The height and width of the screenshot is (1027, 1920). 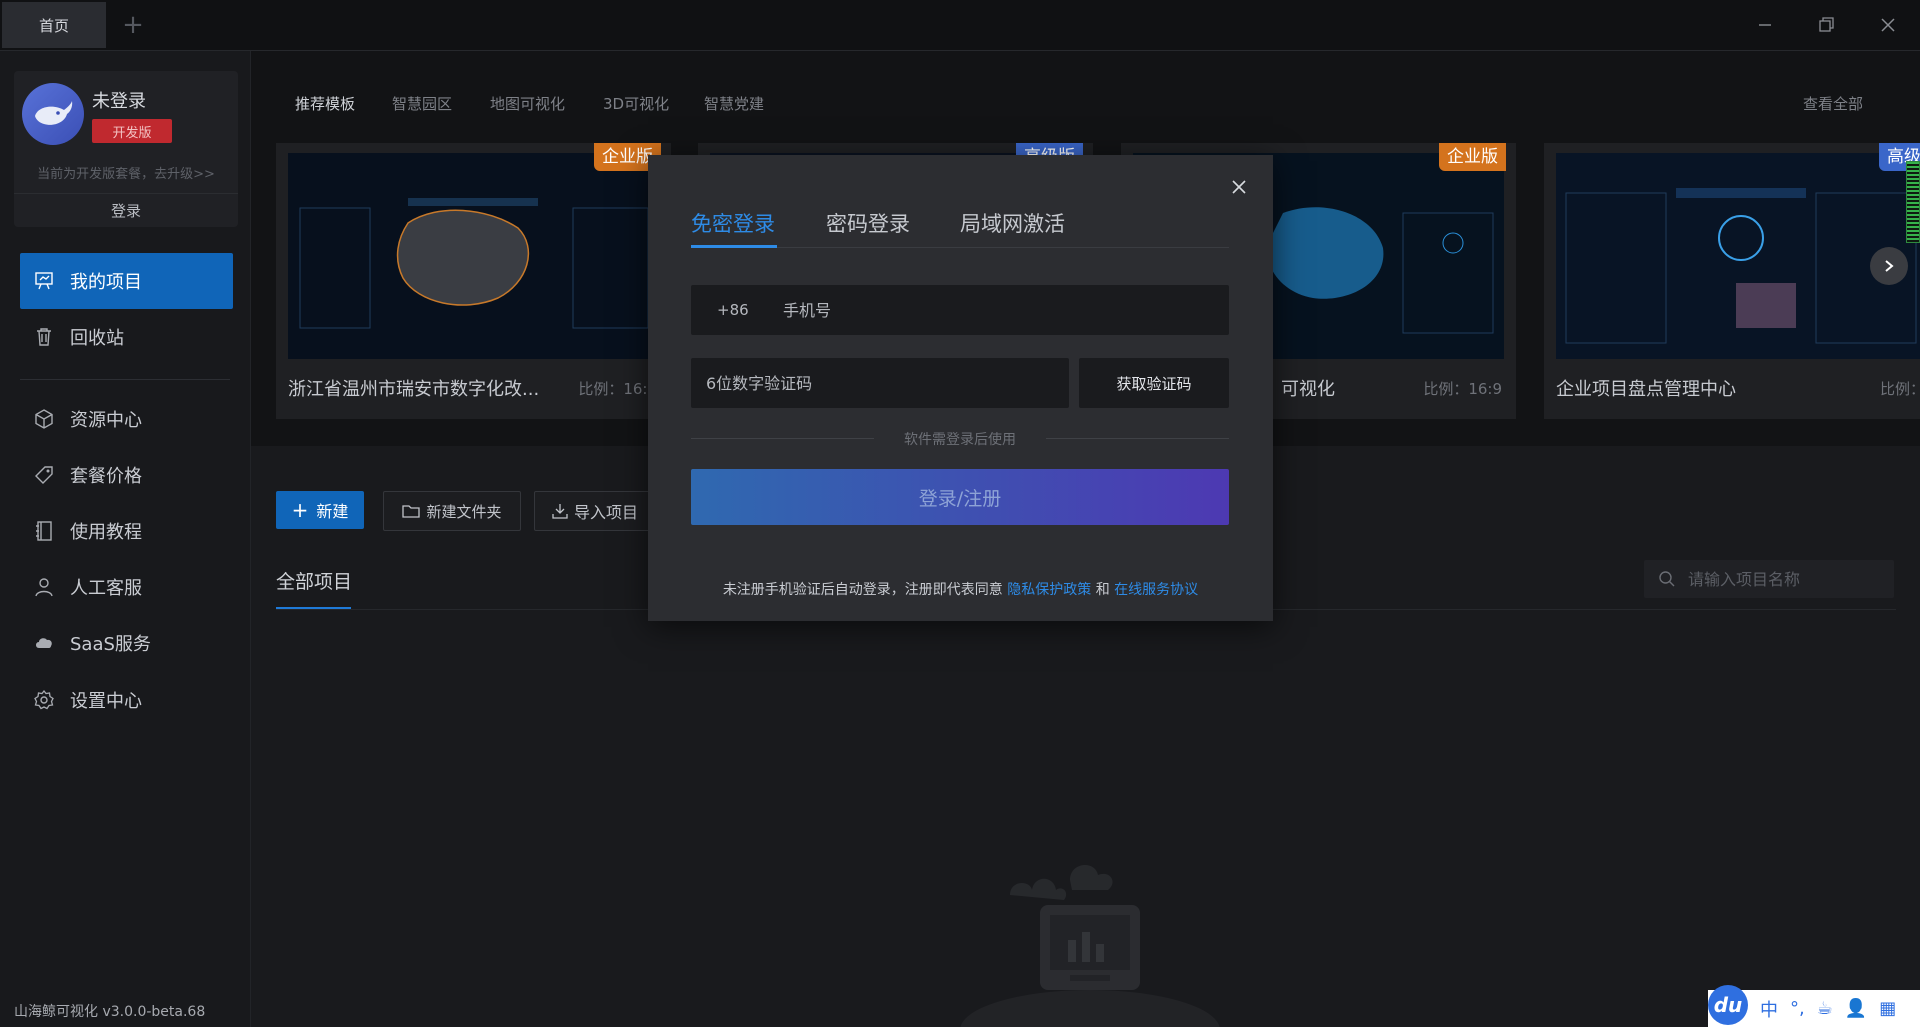 I want to click on agreement-text: 未注册手机验证后自动登录，注册即代表同意, so click(x=862, y=590).